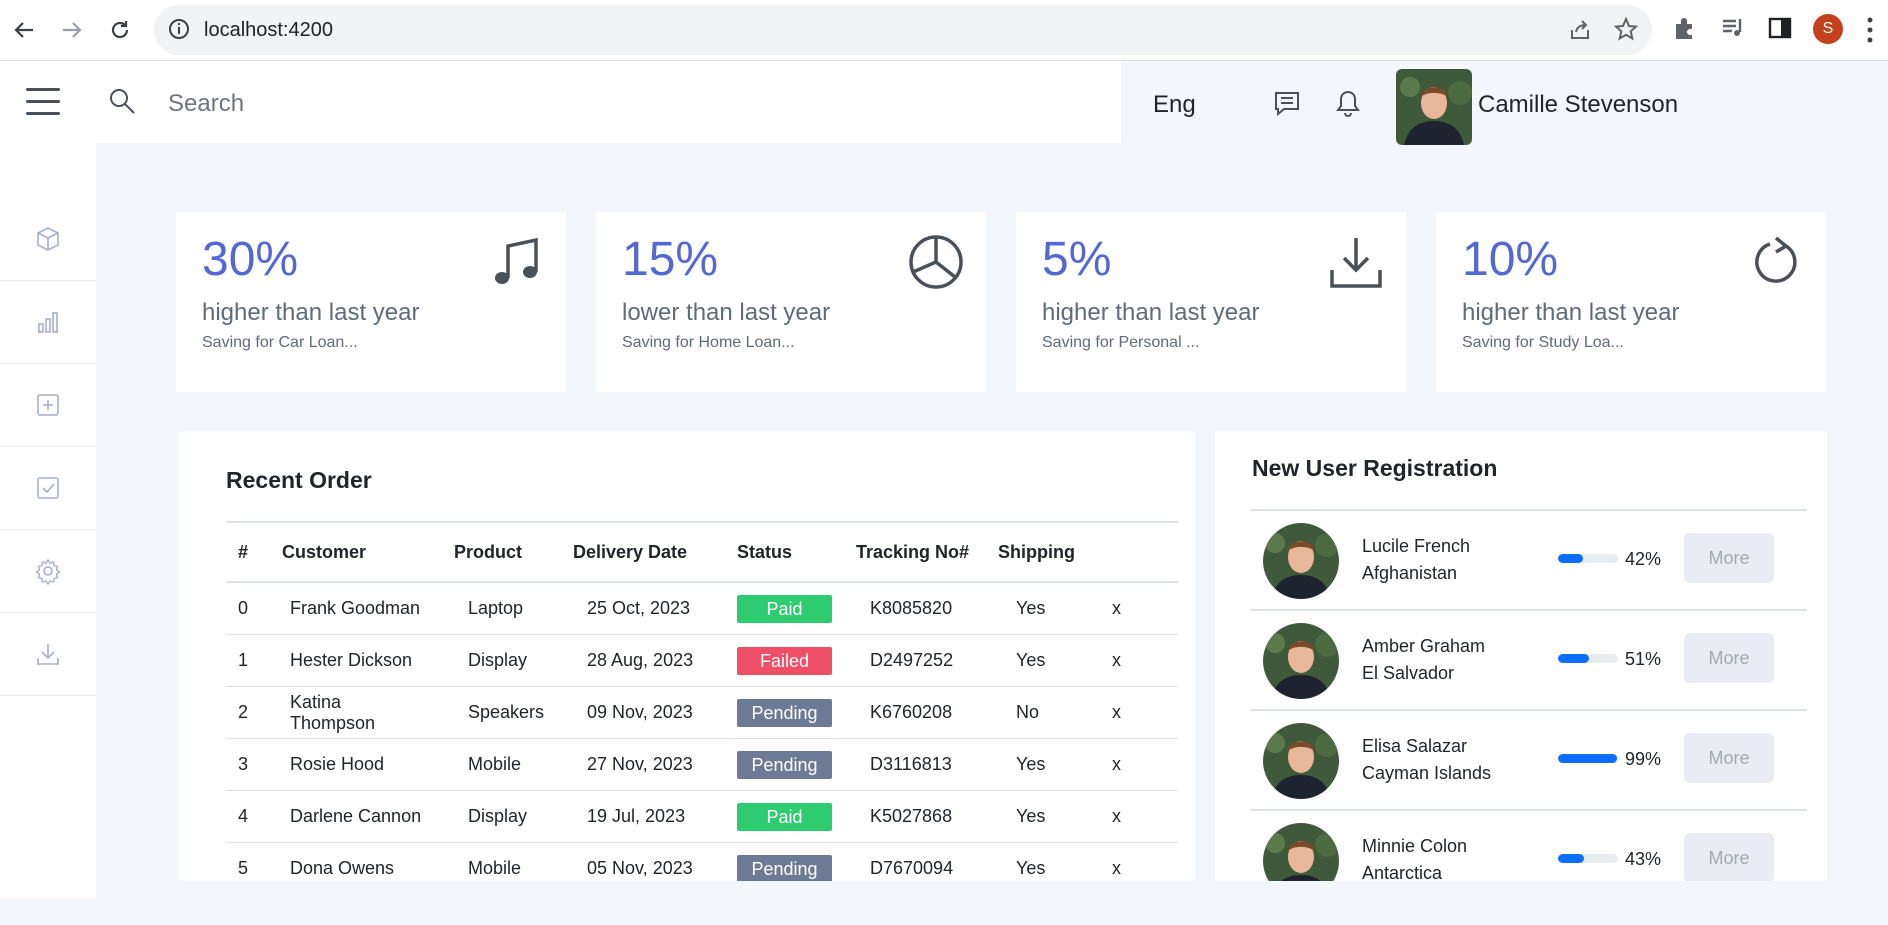 This screenshot has height=925, width=1888. I want to click on product-name: Laptop, so click(501, 608).